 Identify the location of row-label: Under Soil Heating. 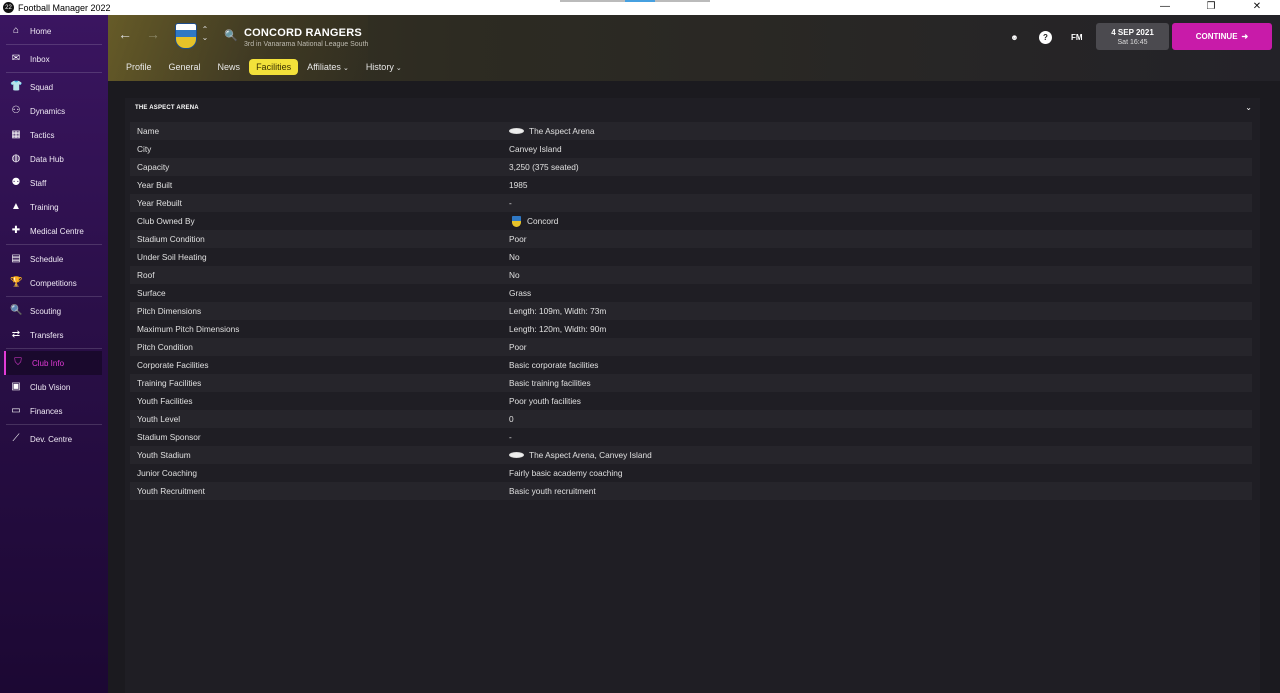
(172, 257).